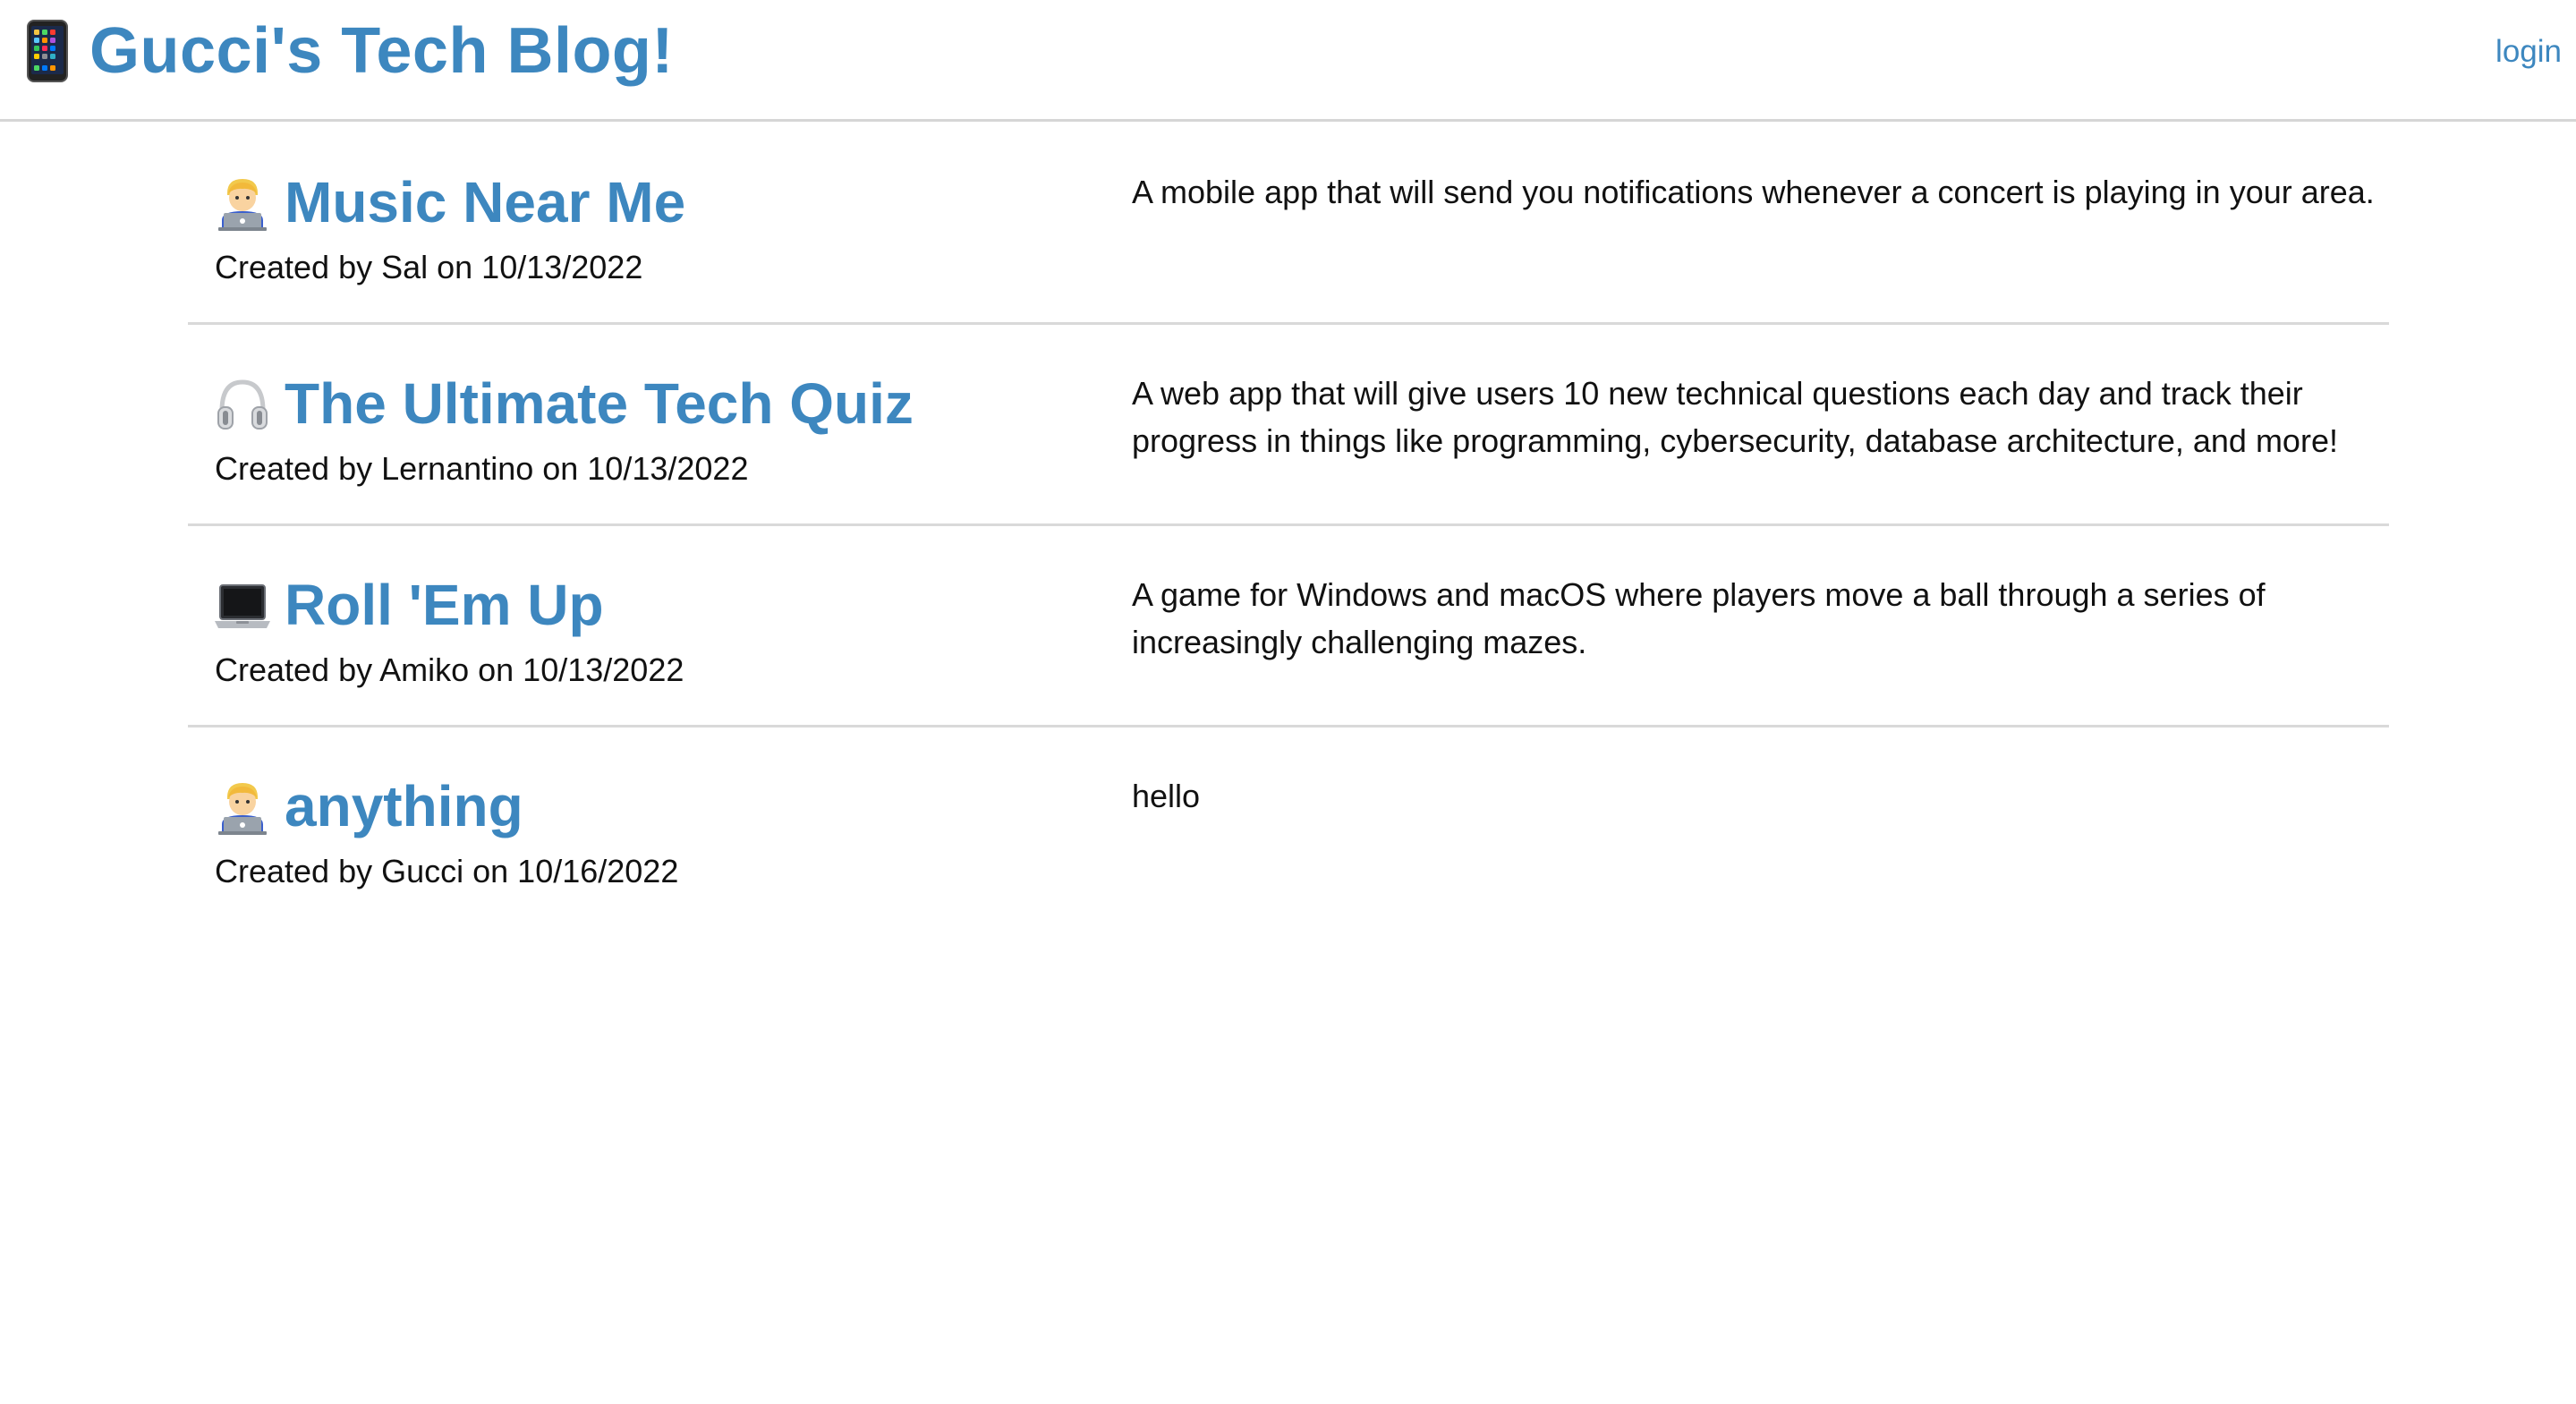 The width and height of the screenshot is (2576, 1404). I want to click on post-meta: Created by Gucci on 10/16/2022, so click(447, 871).